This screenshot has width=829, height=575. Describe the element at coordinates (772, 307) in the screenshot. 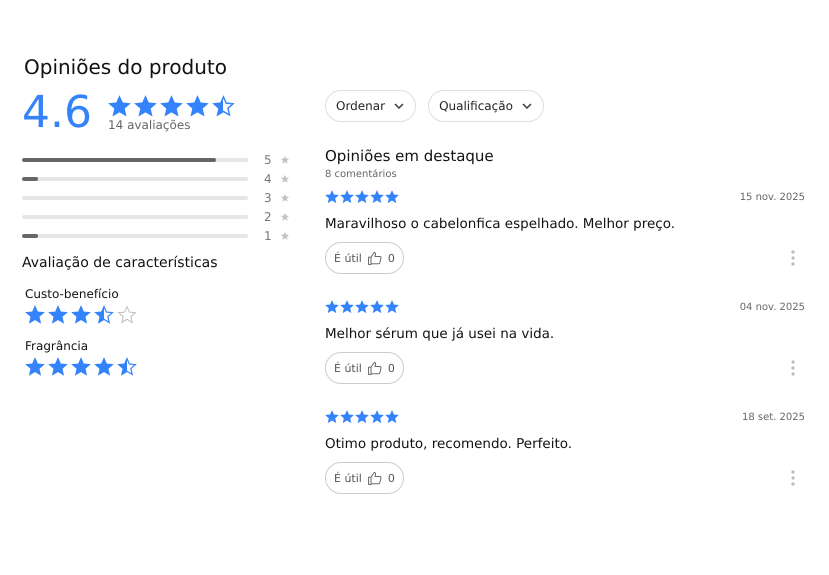

I see `review-date: 04 nov. 2025` at that location.